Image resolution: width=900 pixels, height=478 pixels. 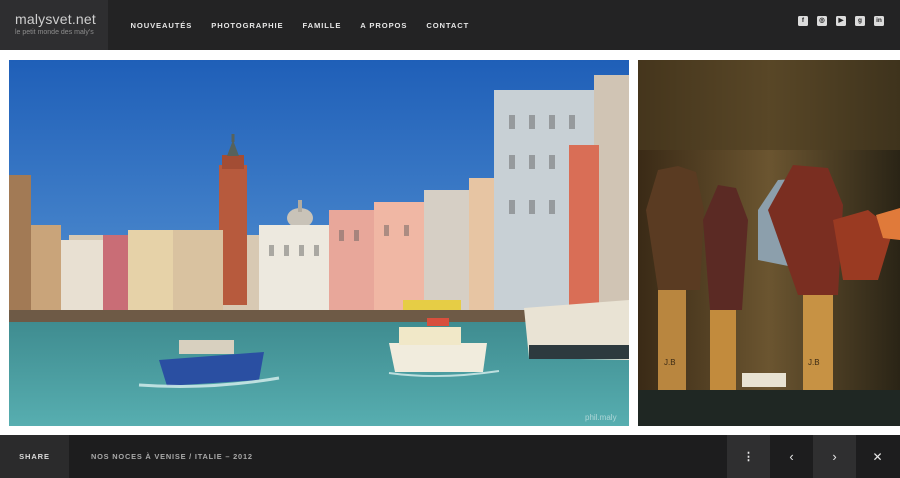 I want to click on nav-item-contact: CONTACT, so click(x=447, y=25).